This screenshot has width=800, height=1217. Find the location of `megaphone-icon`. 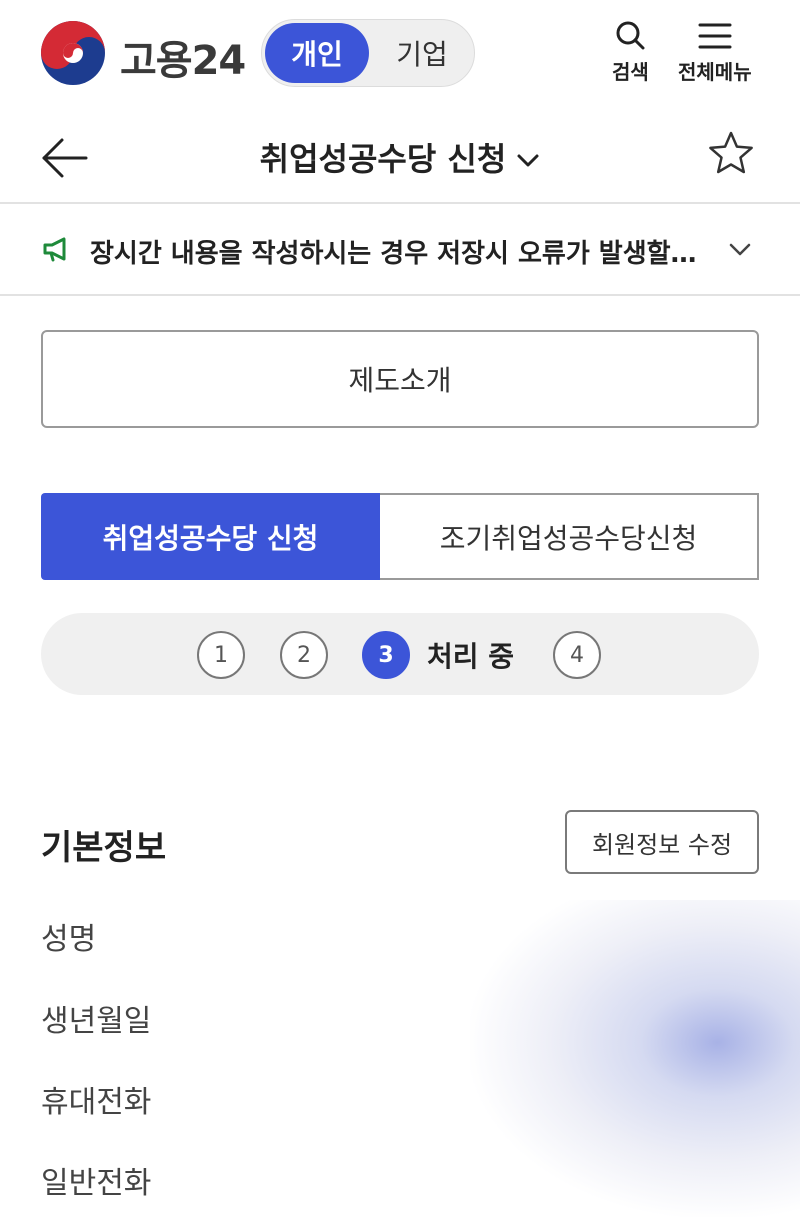

megaphone-icon is located at coordinates (54, 249).